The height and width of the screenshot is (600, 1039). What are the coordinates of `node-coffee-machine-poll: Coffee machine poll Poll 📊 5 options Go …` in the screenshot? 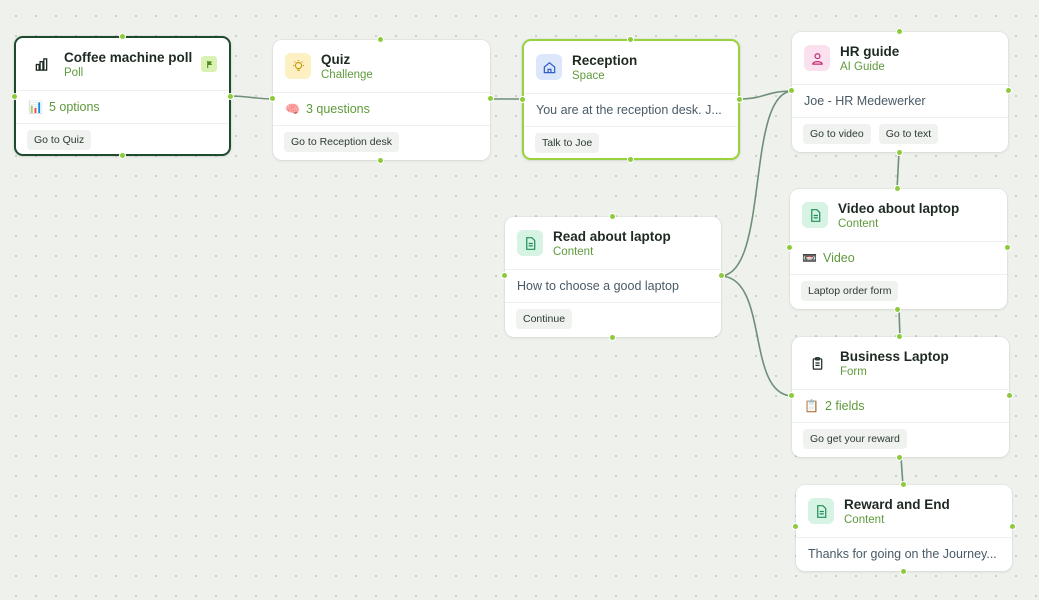 It's located at (122, 96).